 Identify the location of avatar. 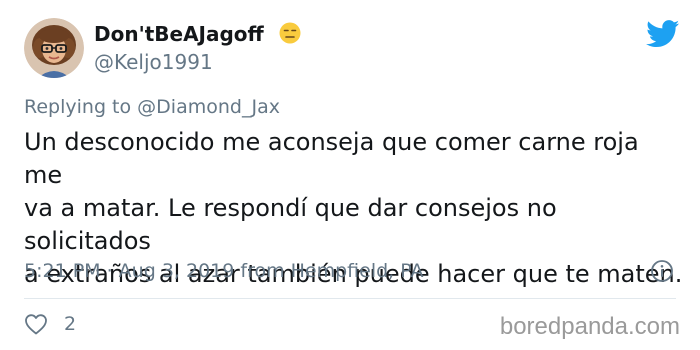
(54, 48).